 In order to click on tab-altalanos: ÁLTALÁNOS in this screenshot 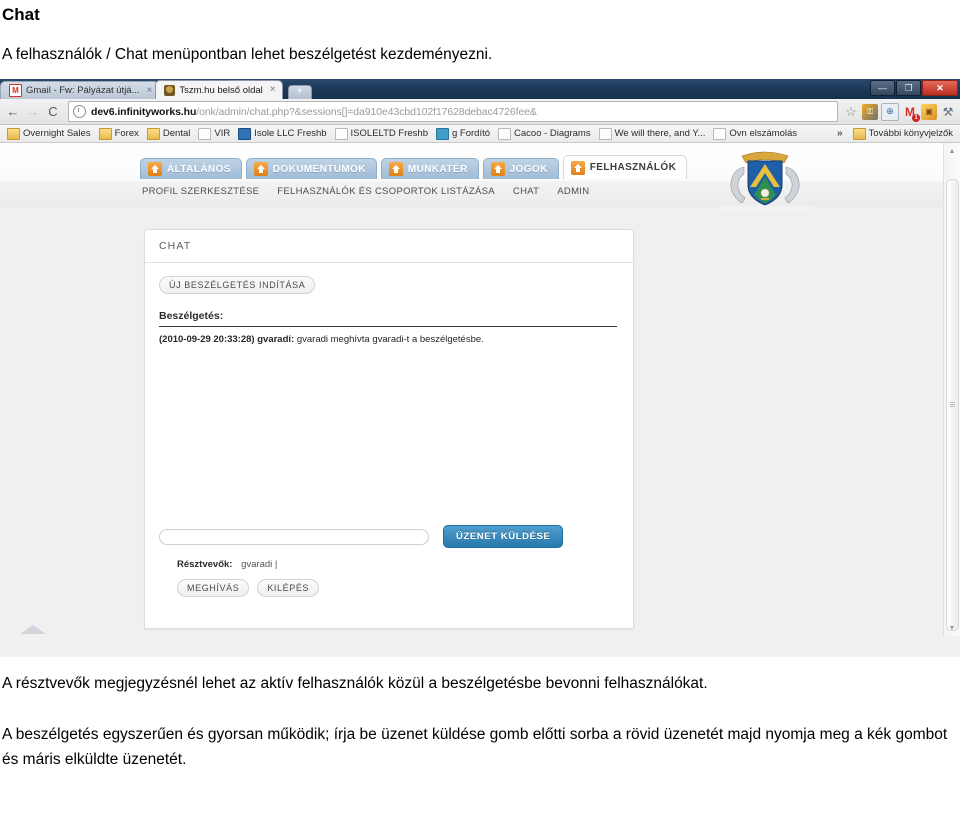, I will do `click(191, 168)`.